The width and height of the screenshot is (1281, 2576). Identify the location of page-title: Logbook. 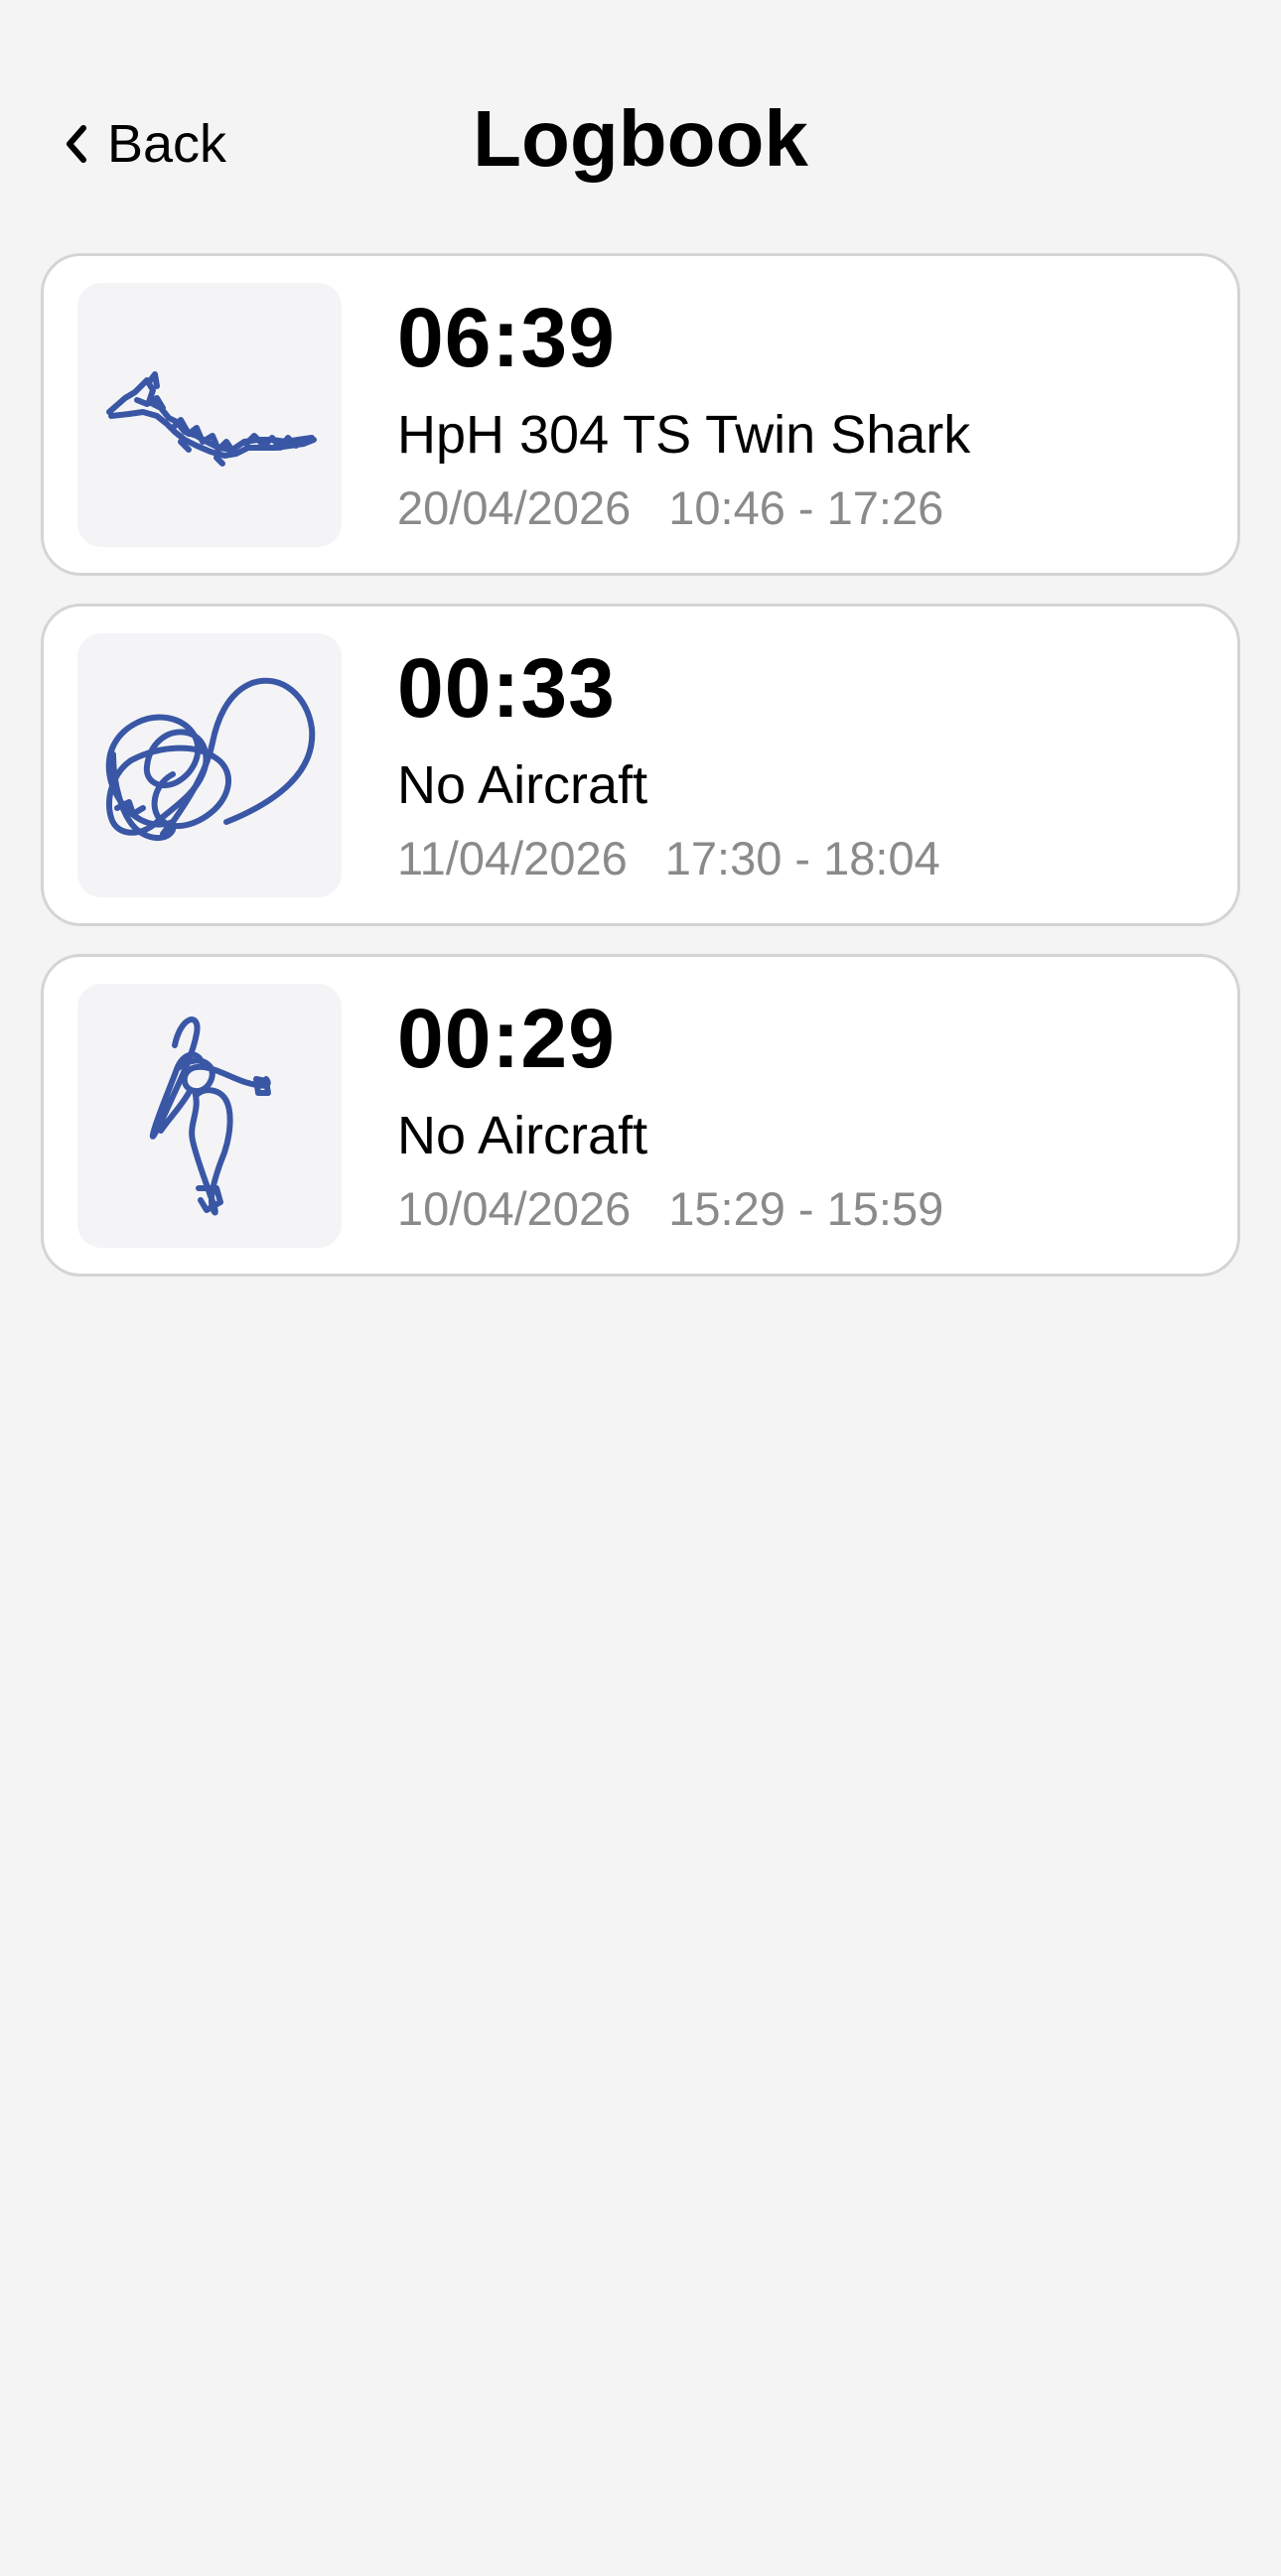
(640, 138).